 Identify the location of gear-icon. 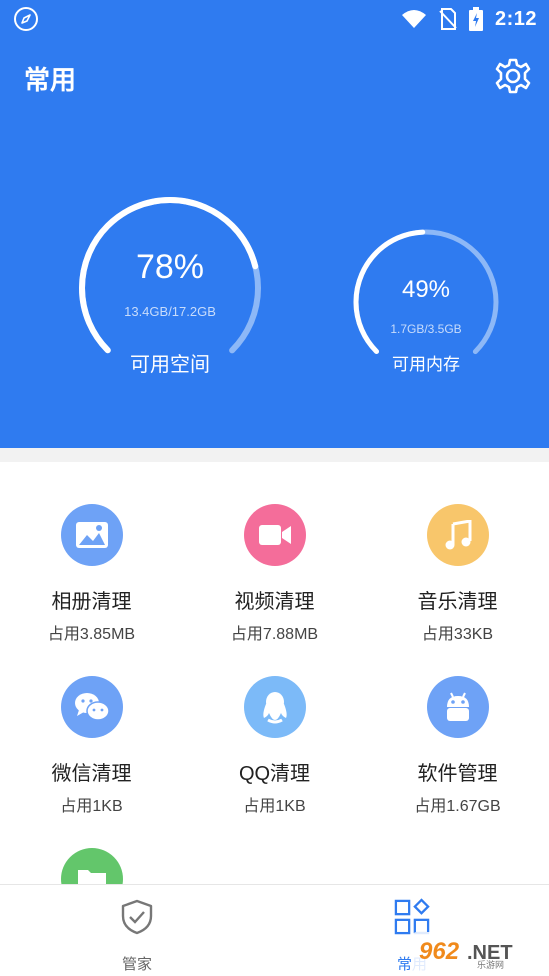
(513, 76).